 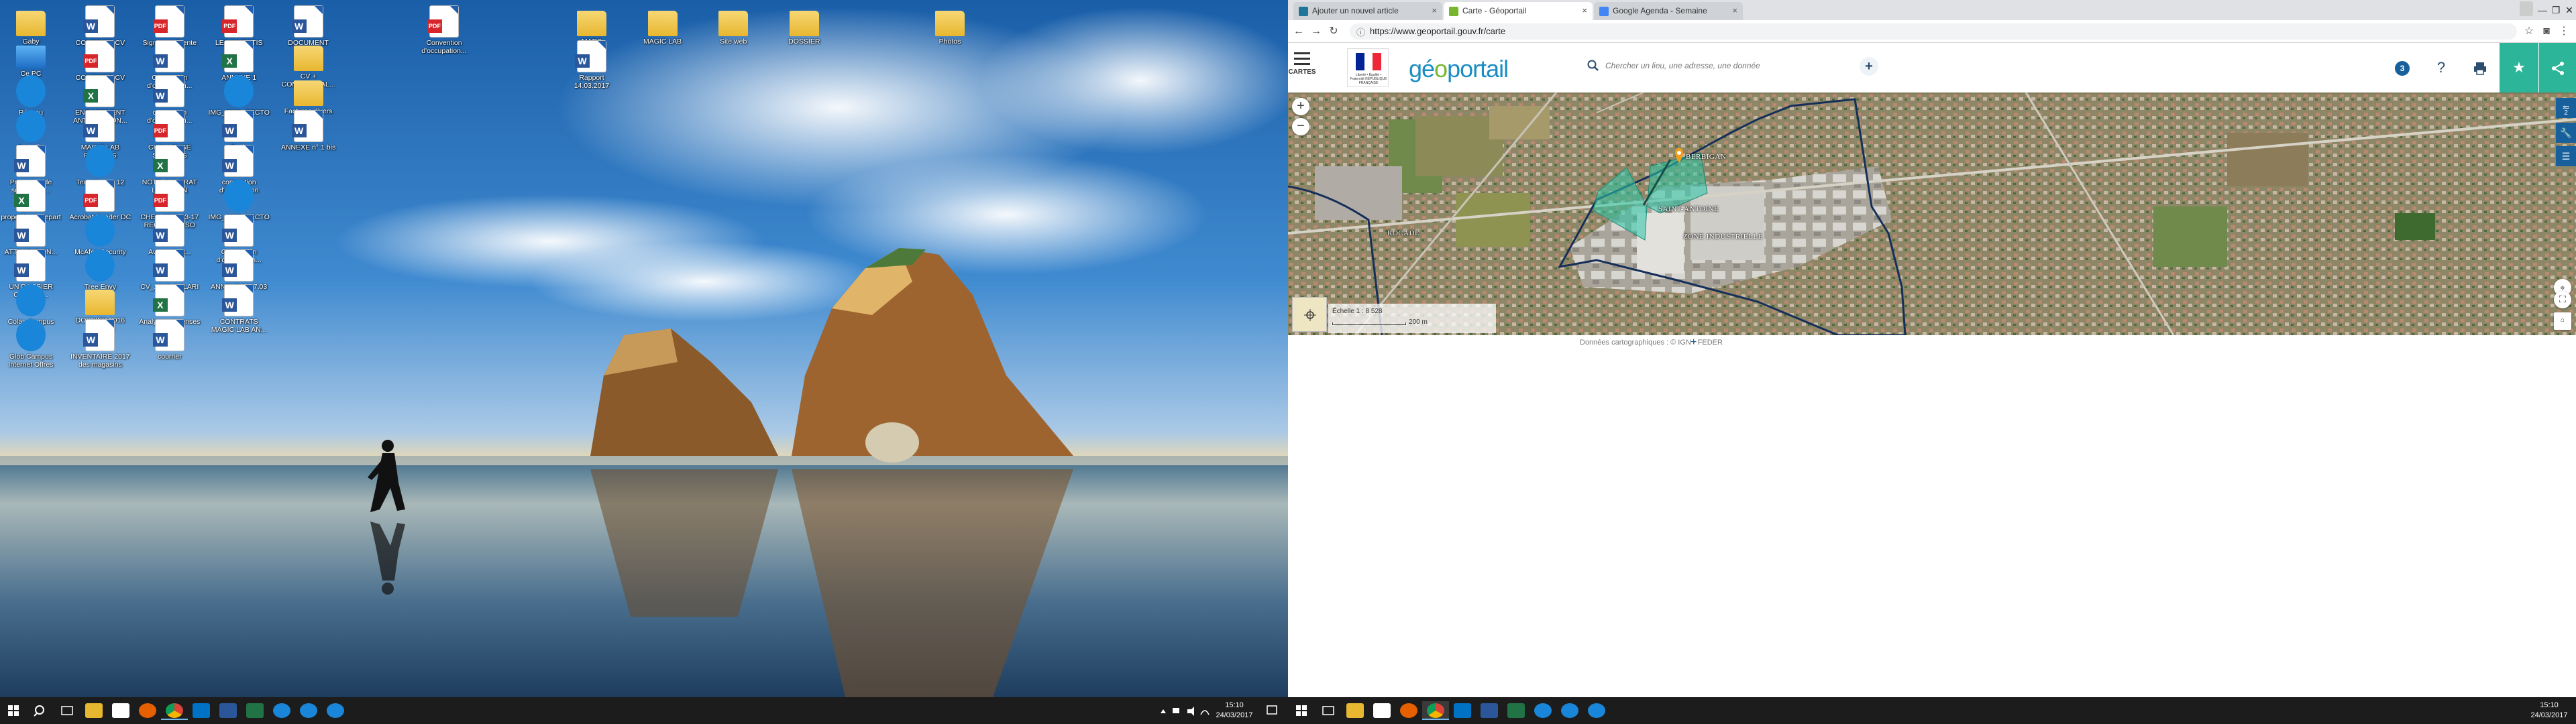 What do you see at coordinates (308, 129) in the screenshot?
I see `desktop-icon: W ANNEXE n° 1 bis` at bounding box center [308, 129].